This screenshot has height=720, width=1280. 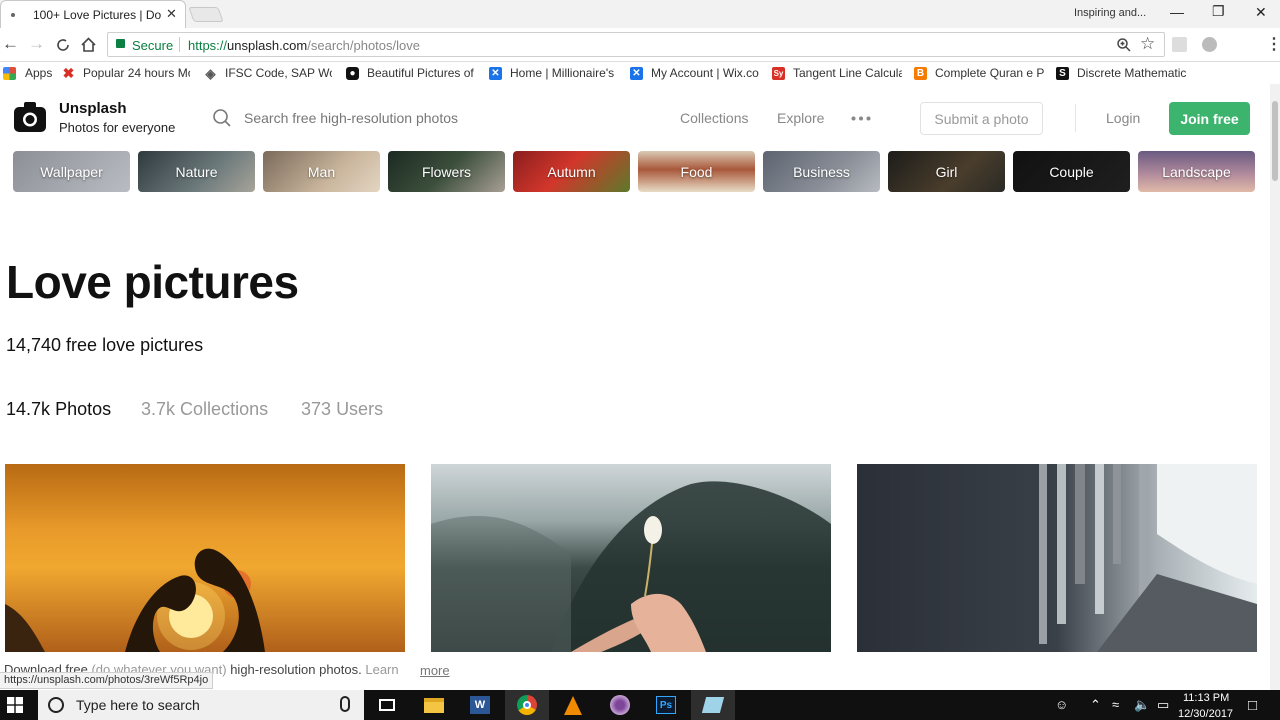 What do you see at coordinates (36, 44) in the screenshot?
I see `forward-icon: →` at bounding box center [36, 44].